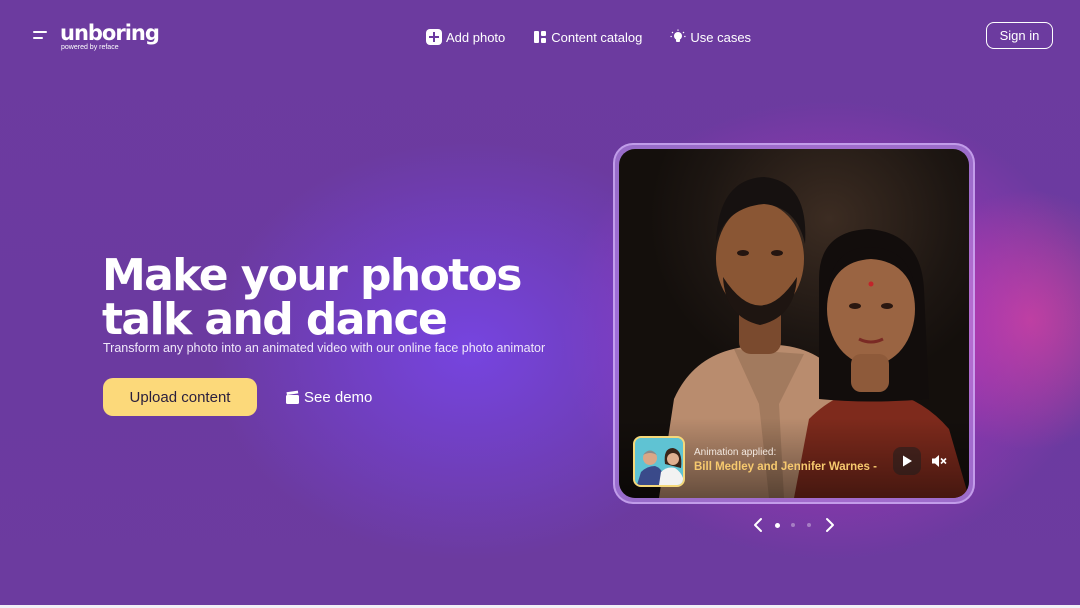 The image size is (1080, 608). I want to click on nav-use-cases-label: Use cases, so click(721, 37).